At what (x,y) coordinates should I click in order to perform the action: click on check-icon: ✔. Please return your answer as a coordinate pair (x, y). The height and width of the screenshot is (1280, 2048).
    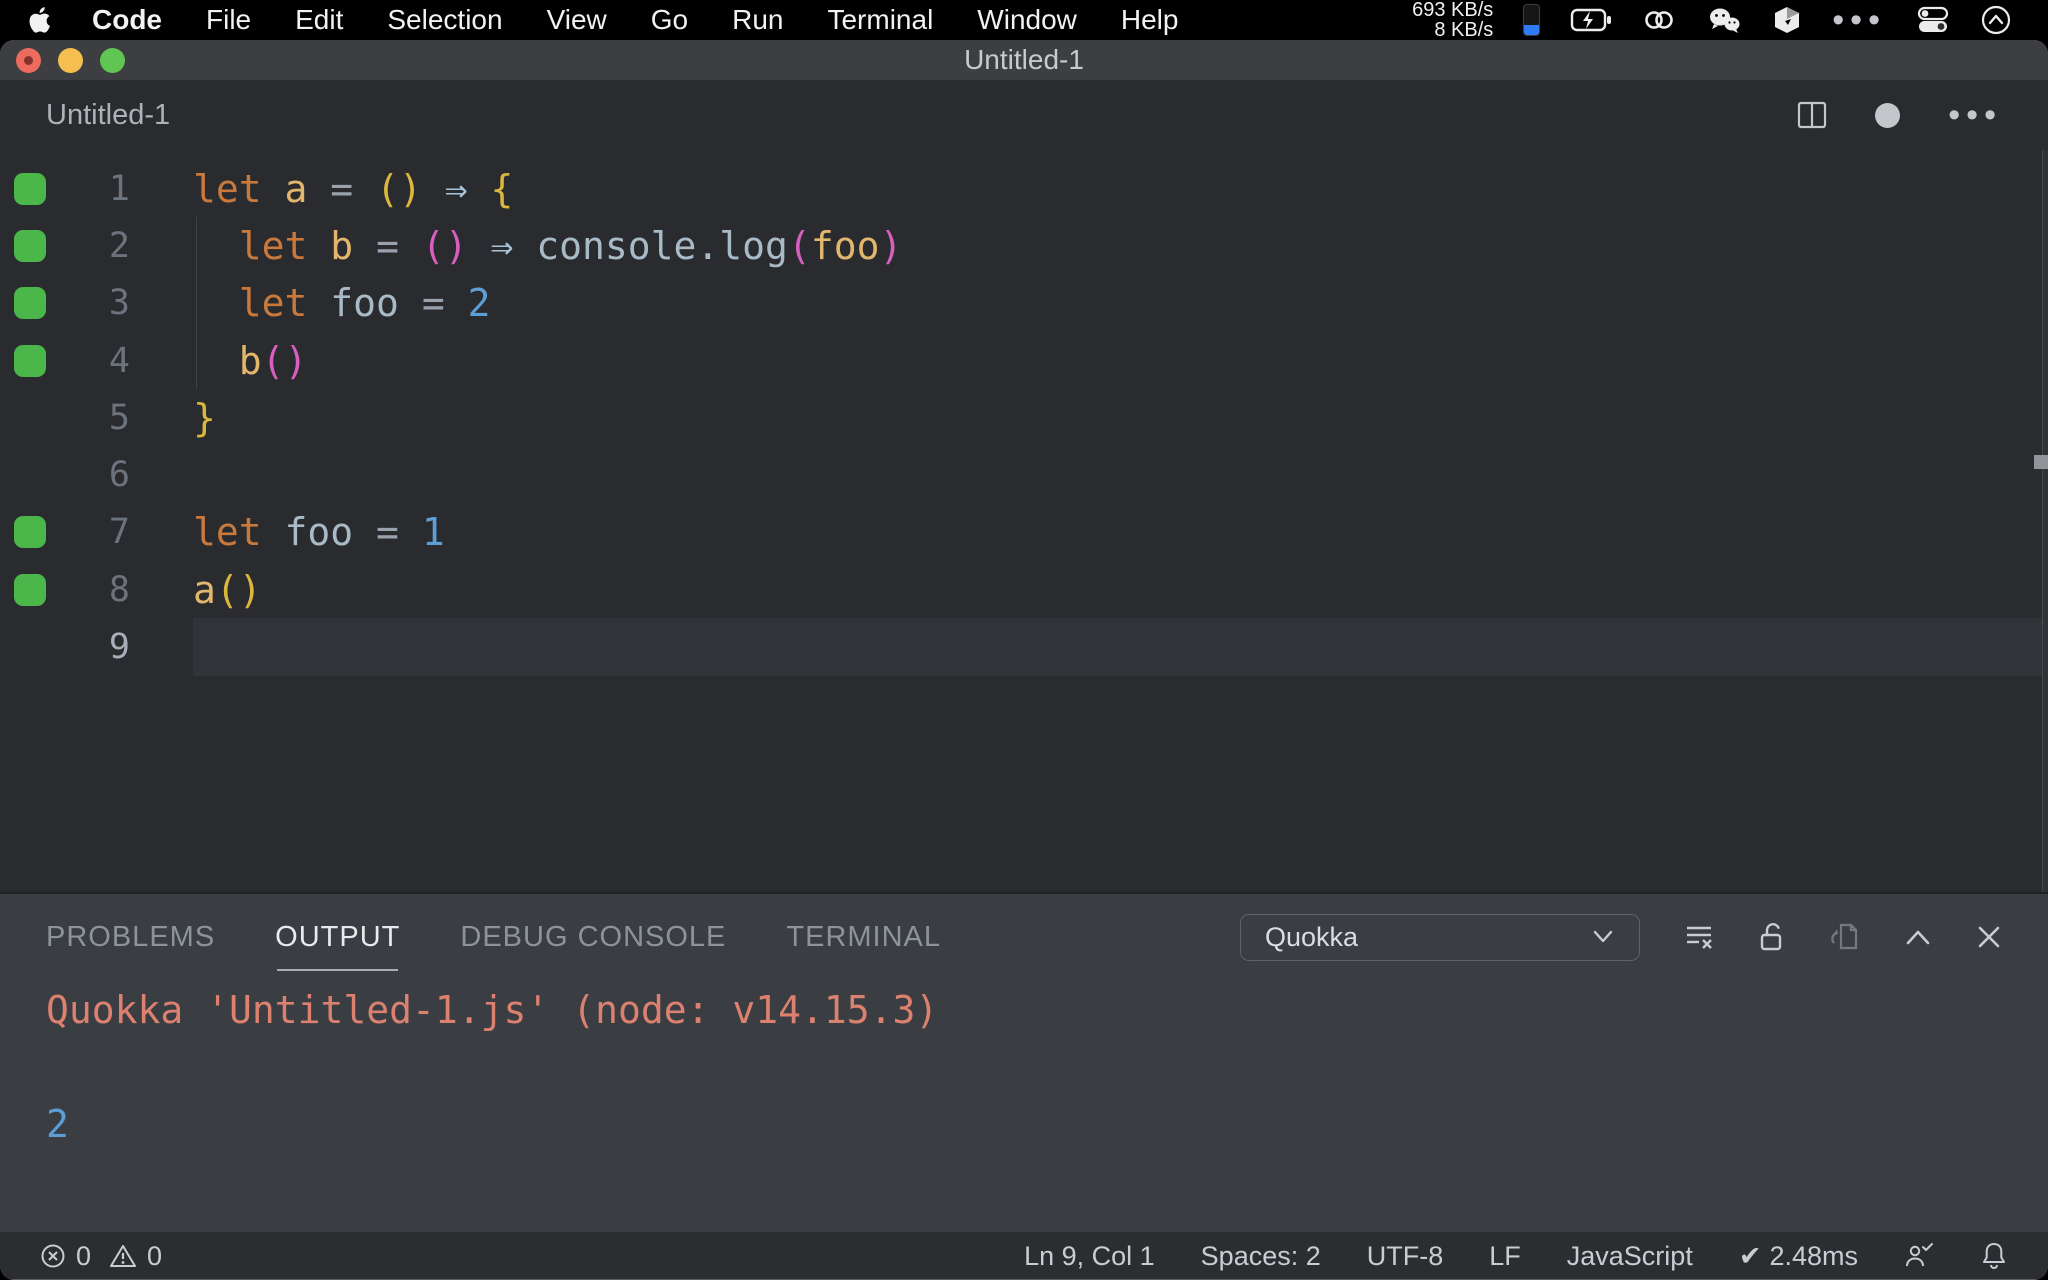
    Looking at the image, I should click on (1750, 1255).